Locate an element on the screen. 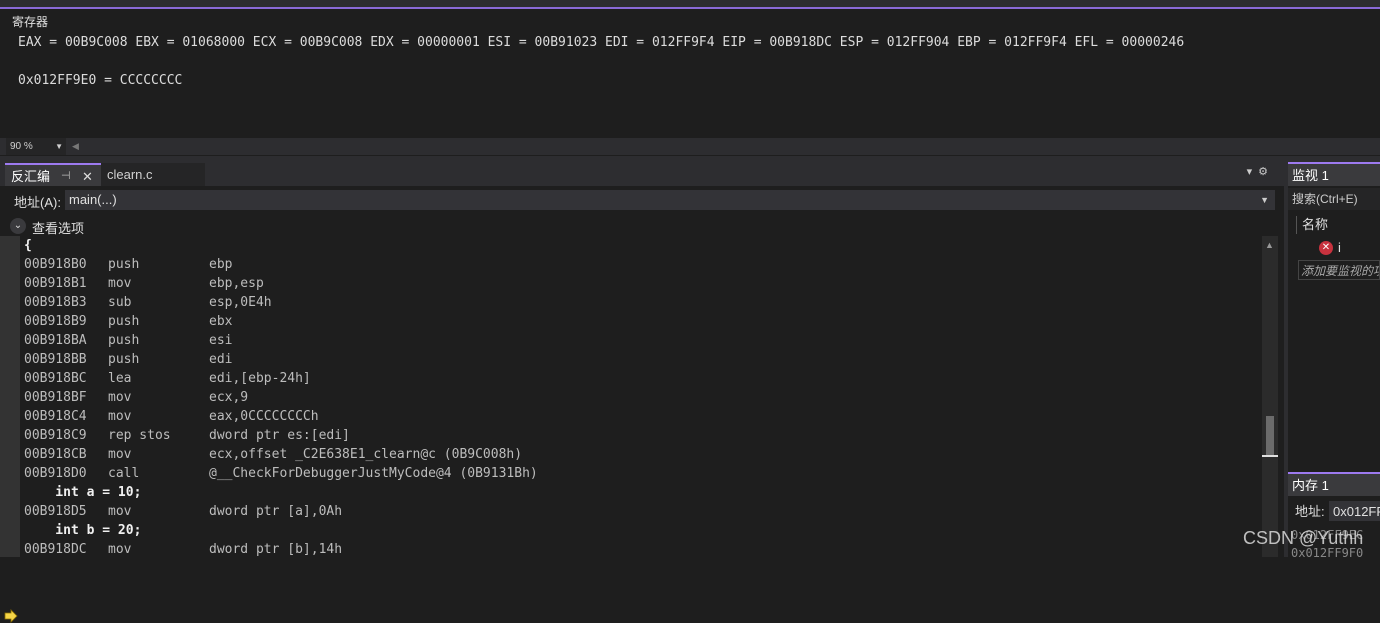  asm-address: 00B918C9 is located at coordinates (55, 435).